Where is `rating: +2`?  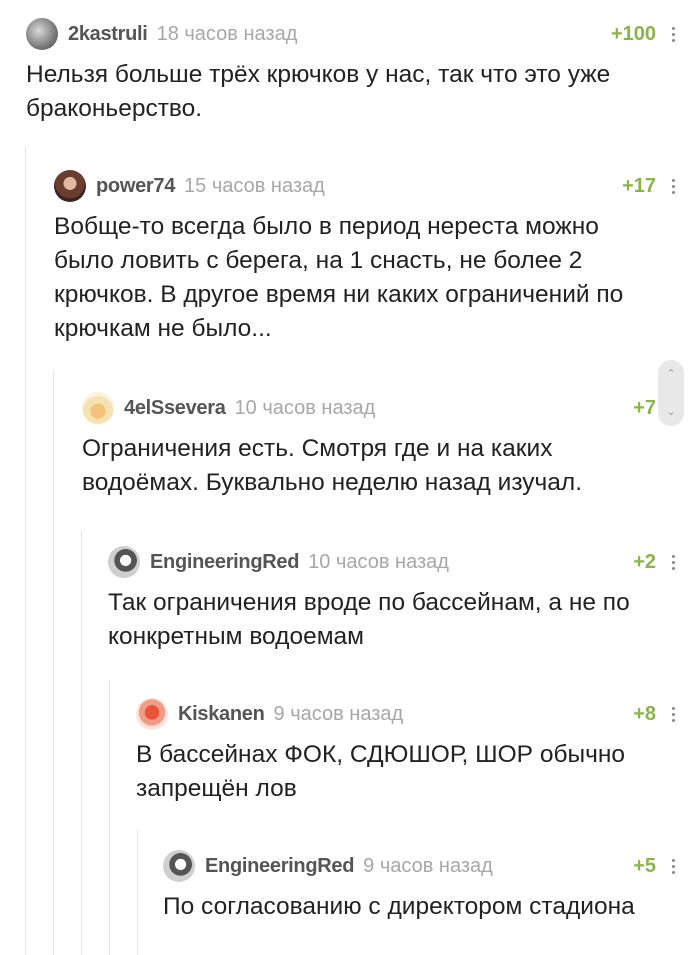
rating: +2 is located at coordinates (644, 562).